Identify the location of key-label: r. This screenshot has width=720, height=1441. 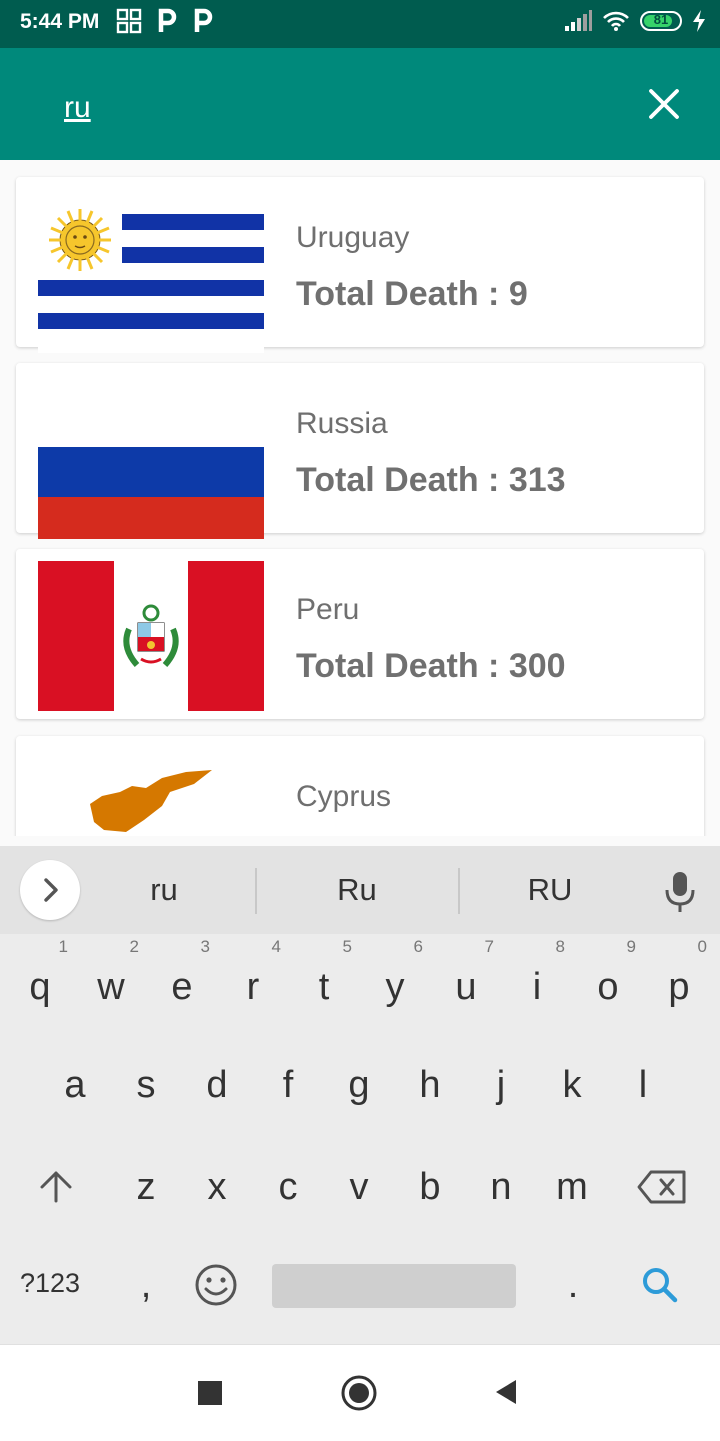
(253, 987).